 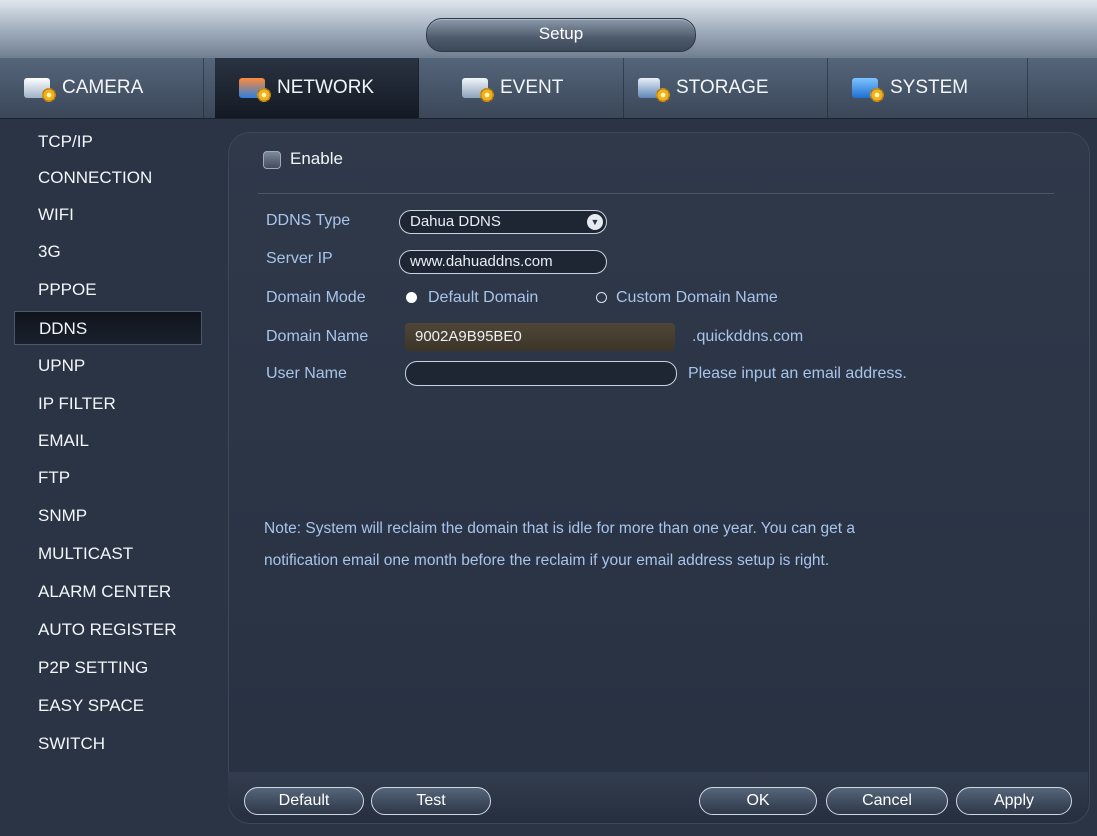 What do you see at coordinates (272, 160) in the screenshot?
I see `enable-checkbox` at bounding box center [272, 160].